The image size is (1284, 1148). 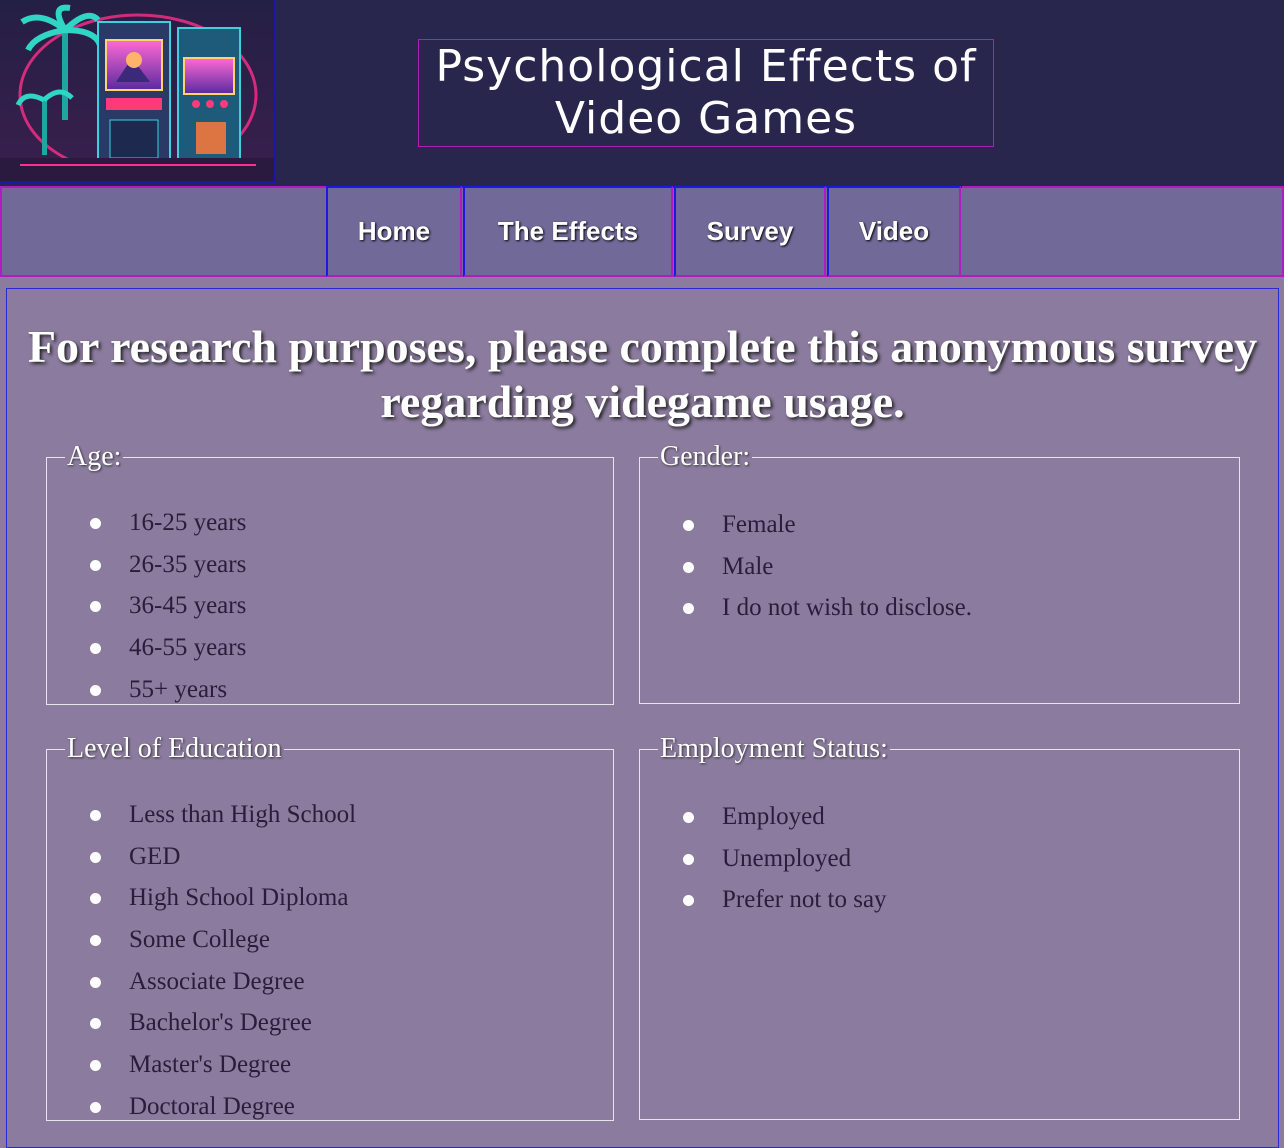 What do you see at coordinates (146, 655) in the screenshot?
I see `age-option: 46-55 years` at bounding box center [146, 655].